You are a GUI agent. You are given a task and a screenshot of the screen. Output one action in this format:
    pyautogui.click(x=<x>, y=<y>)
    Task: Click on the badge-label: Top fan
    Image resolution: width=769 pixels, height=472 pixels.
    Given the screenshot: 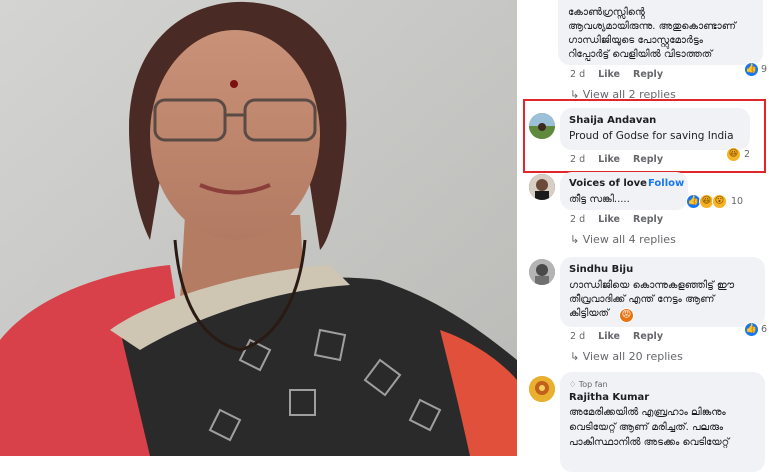 What is the action you would take?
    pyautogui.click(x=593, y=384)
    